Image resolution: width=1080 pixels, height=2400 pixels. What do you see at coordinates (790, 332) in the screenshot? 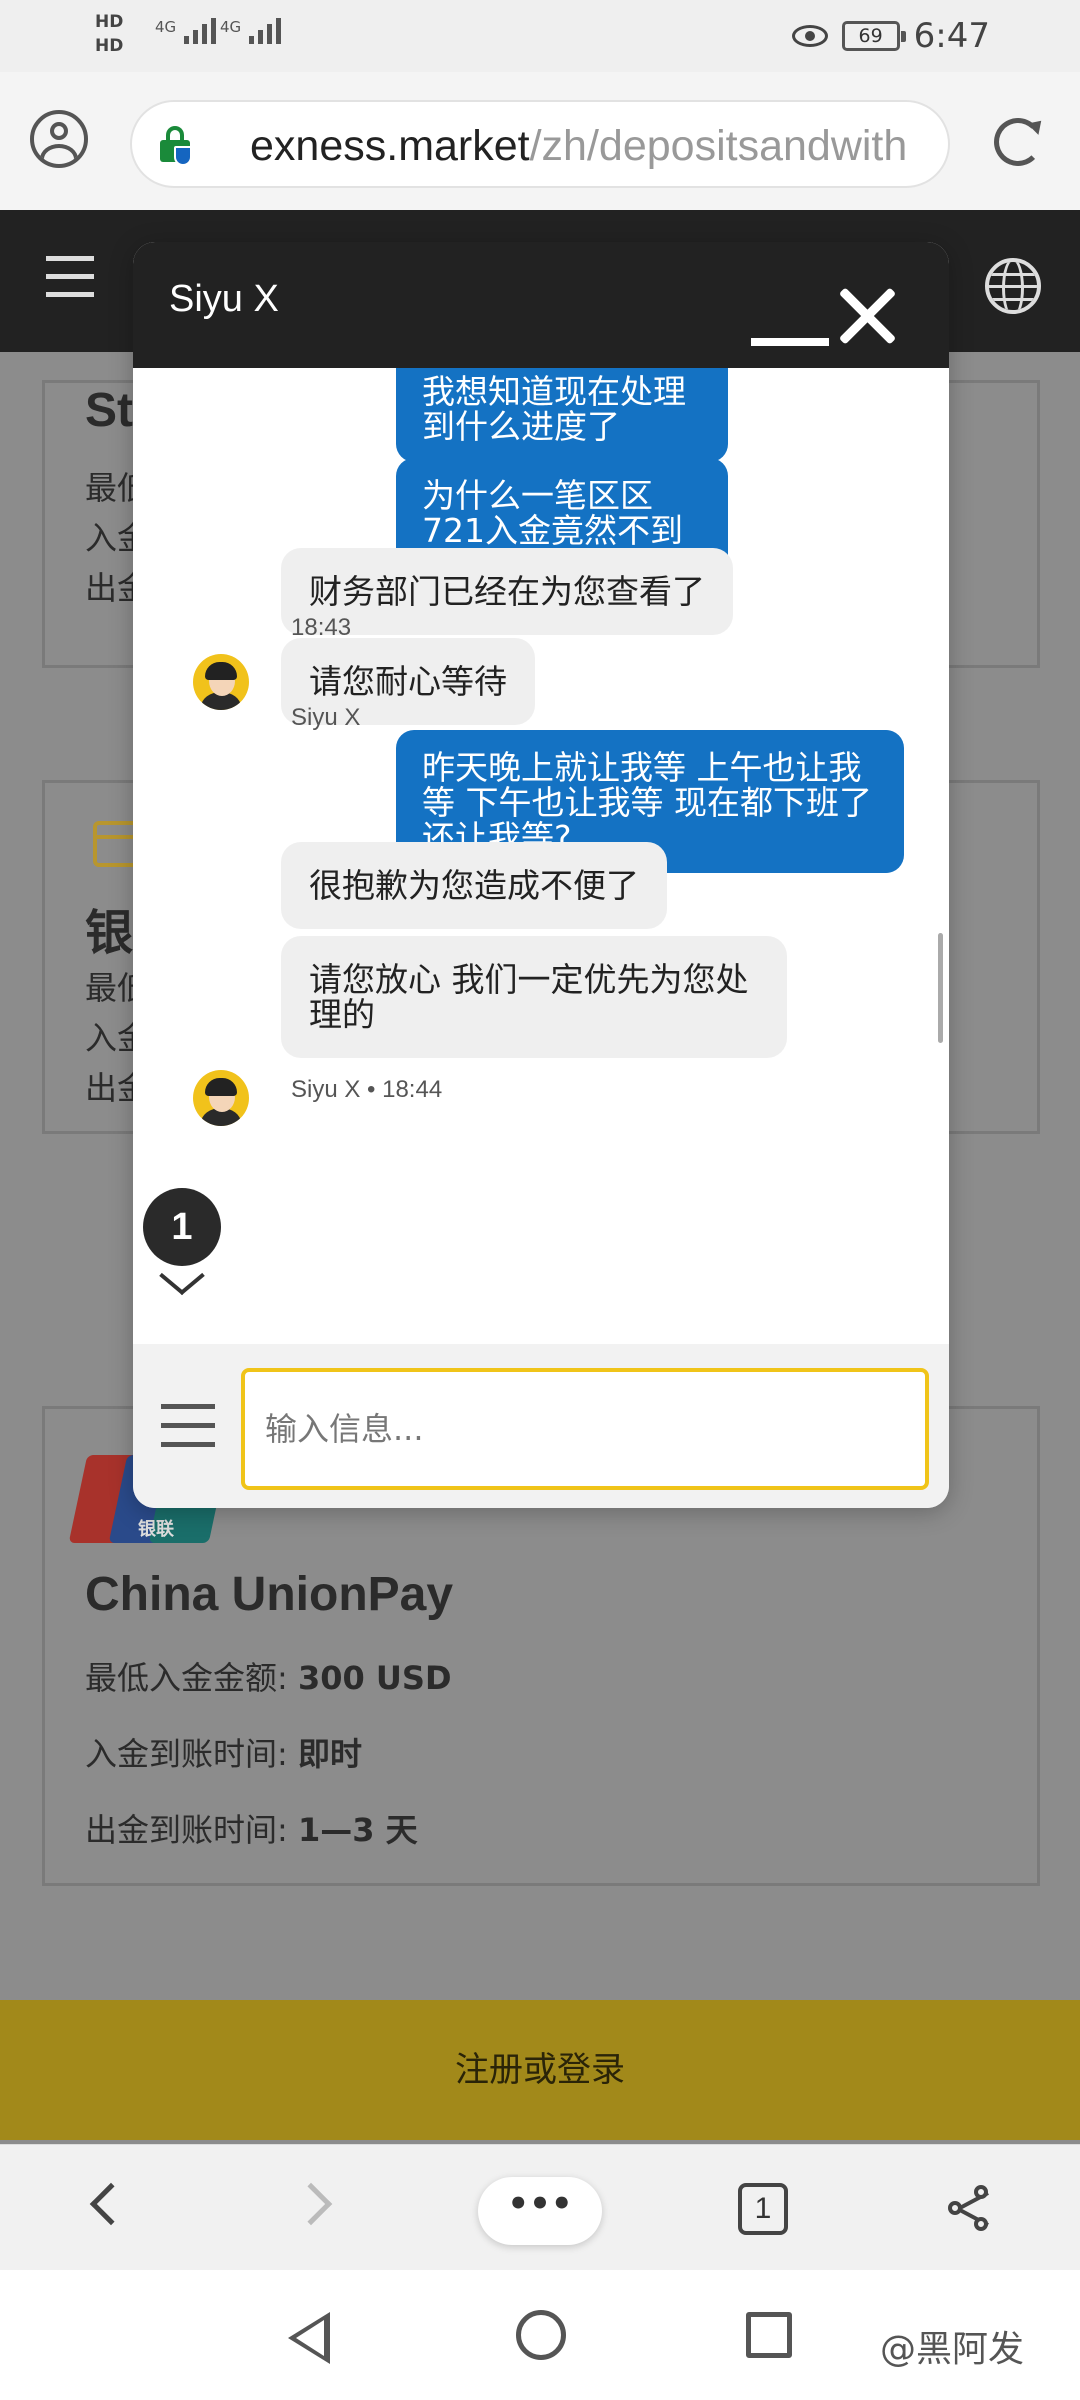
I see `minimize-button` at bounding box center [790, 332].